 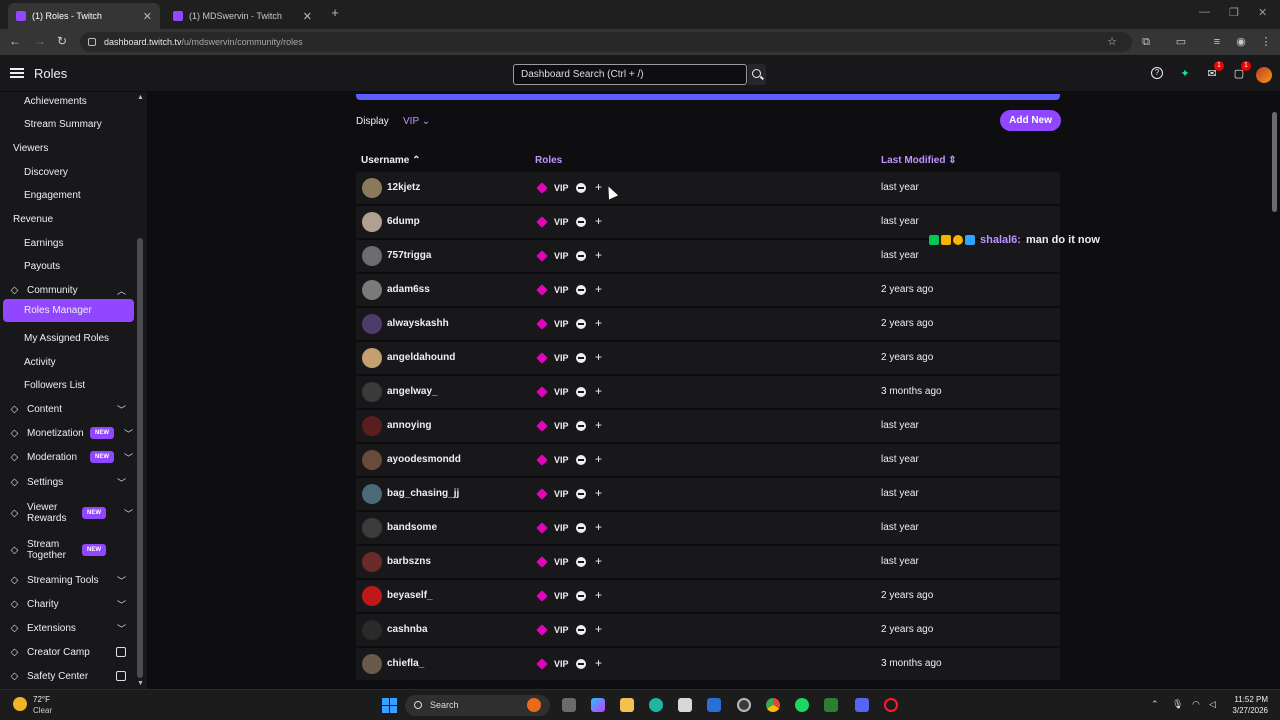 What do you see at coordinates (403, 221) in the screenshot?
I see `row-username: 6dump` at bounding box center [403, 221].